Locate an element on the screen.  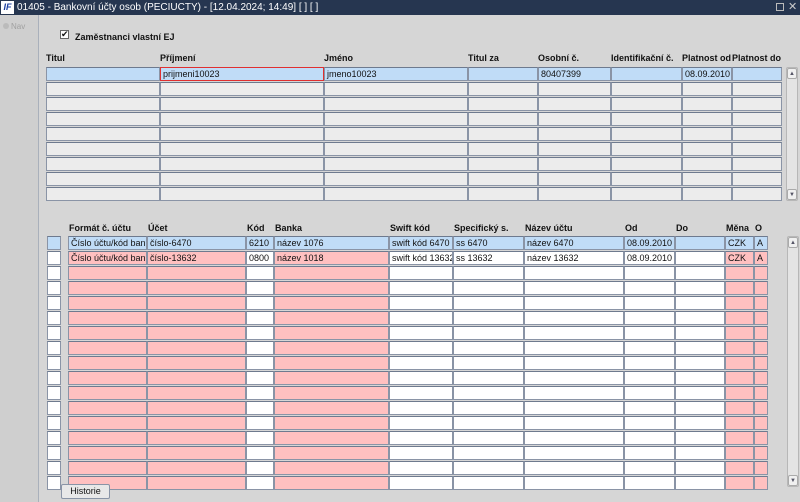
accounts-cell: ss 6470 is located at coordinates (488, 243).